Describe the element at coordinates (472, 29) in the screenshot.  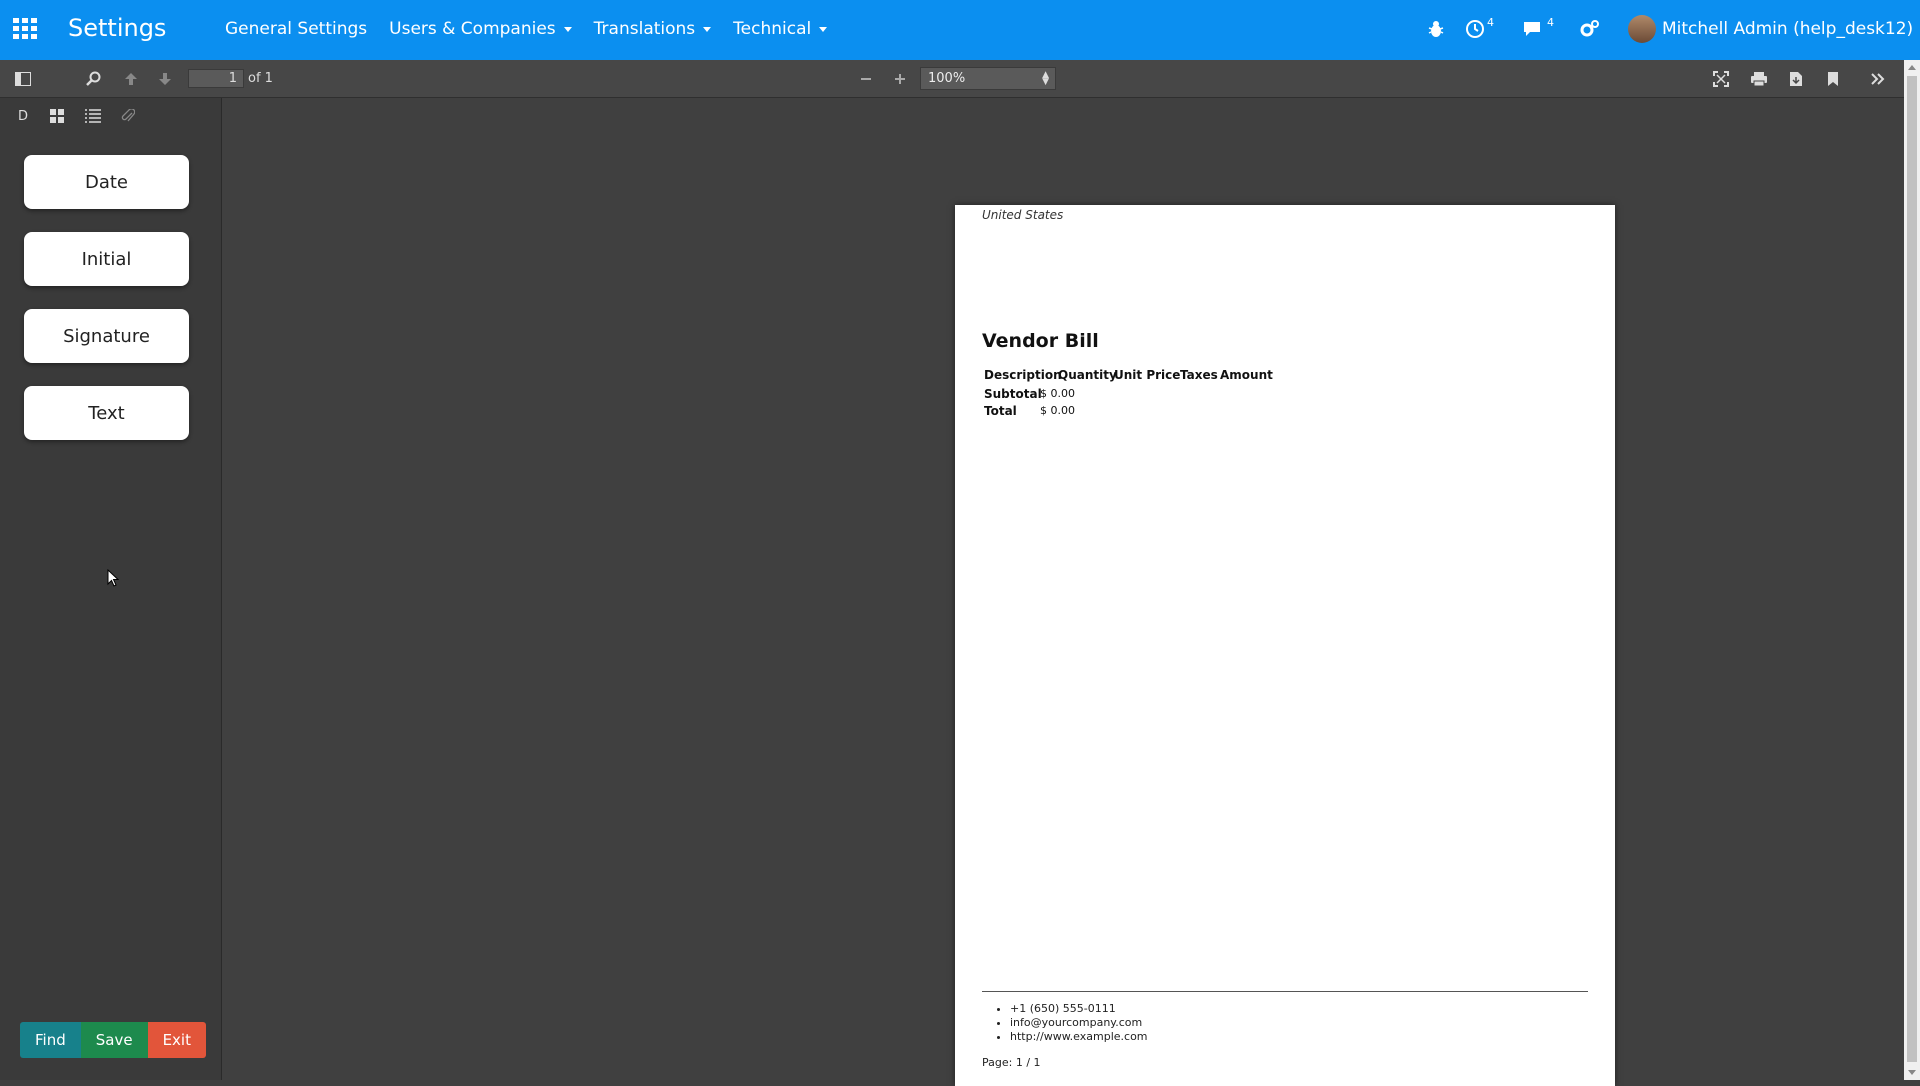
I see `menu-label: Users & Companies` at that location.